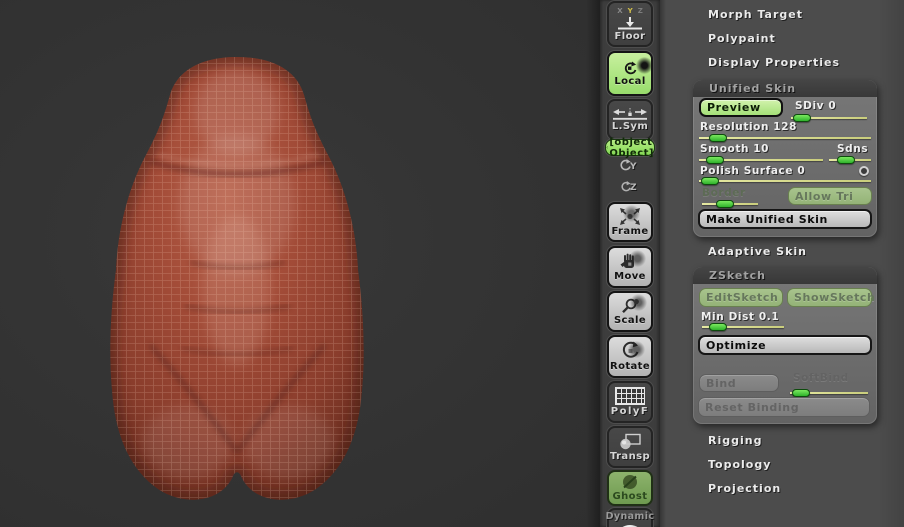  I want to click on rotate-button: Rotate, so click(630, 356).